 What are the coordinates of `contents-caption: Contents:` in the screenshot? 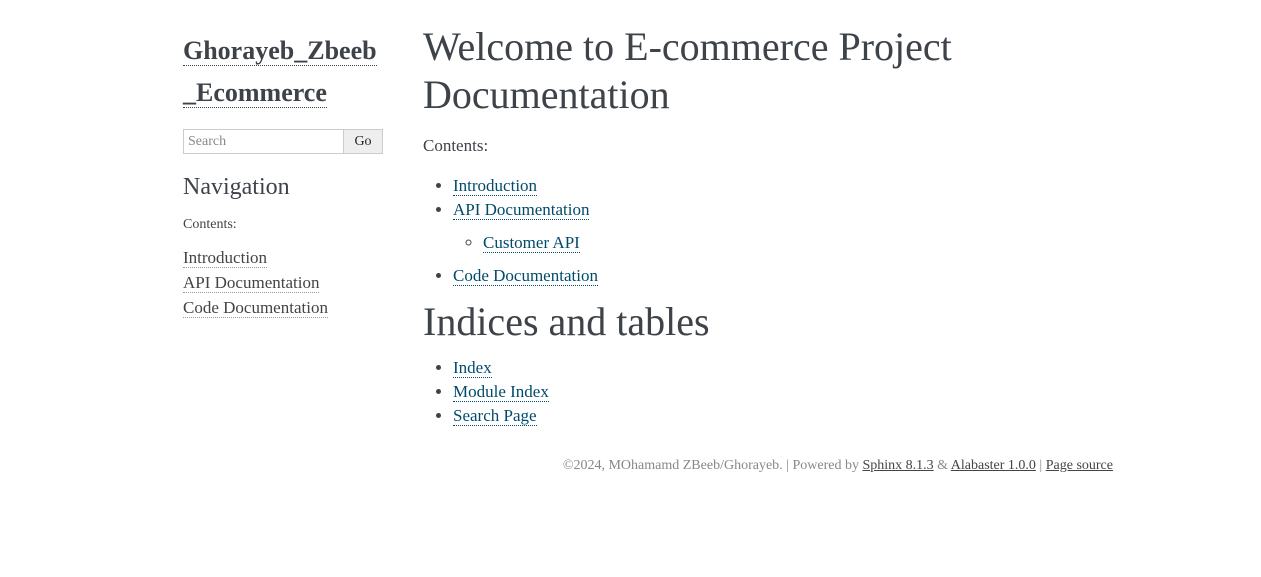 It's located at (456, 145).